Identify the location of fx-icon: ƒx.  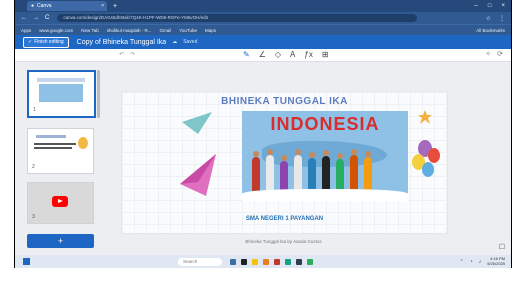
(308, 54).